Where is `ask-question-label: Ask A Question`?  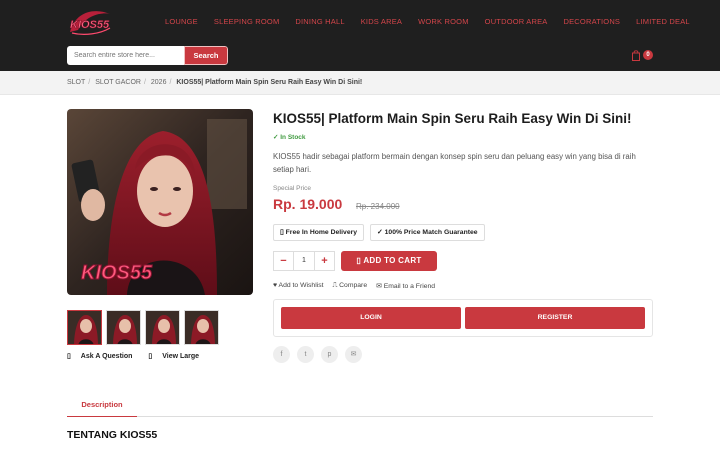
ask-question-label: Ask A Question is located at coordinates (106, 356).